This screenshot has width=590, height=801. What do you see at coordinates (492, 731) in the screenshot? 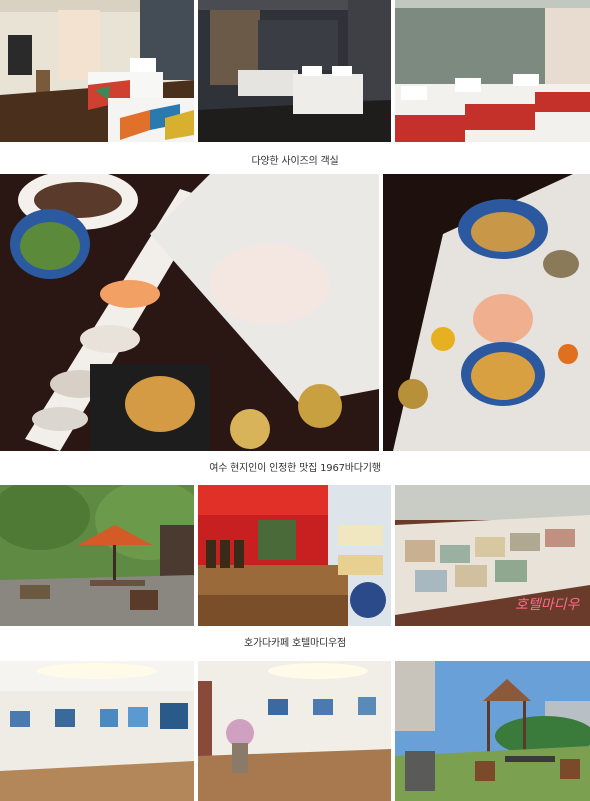
I see `rooftop-garden-photo` at bounding box center [492, 731].